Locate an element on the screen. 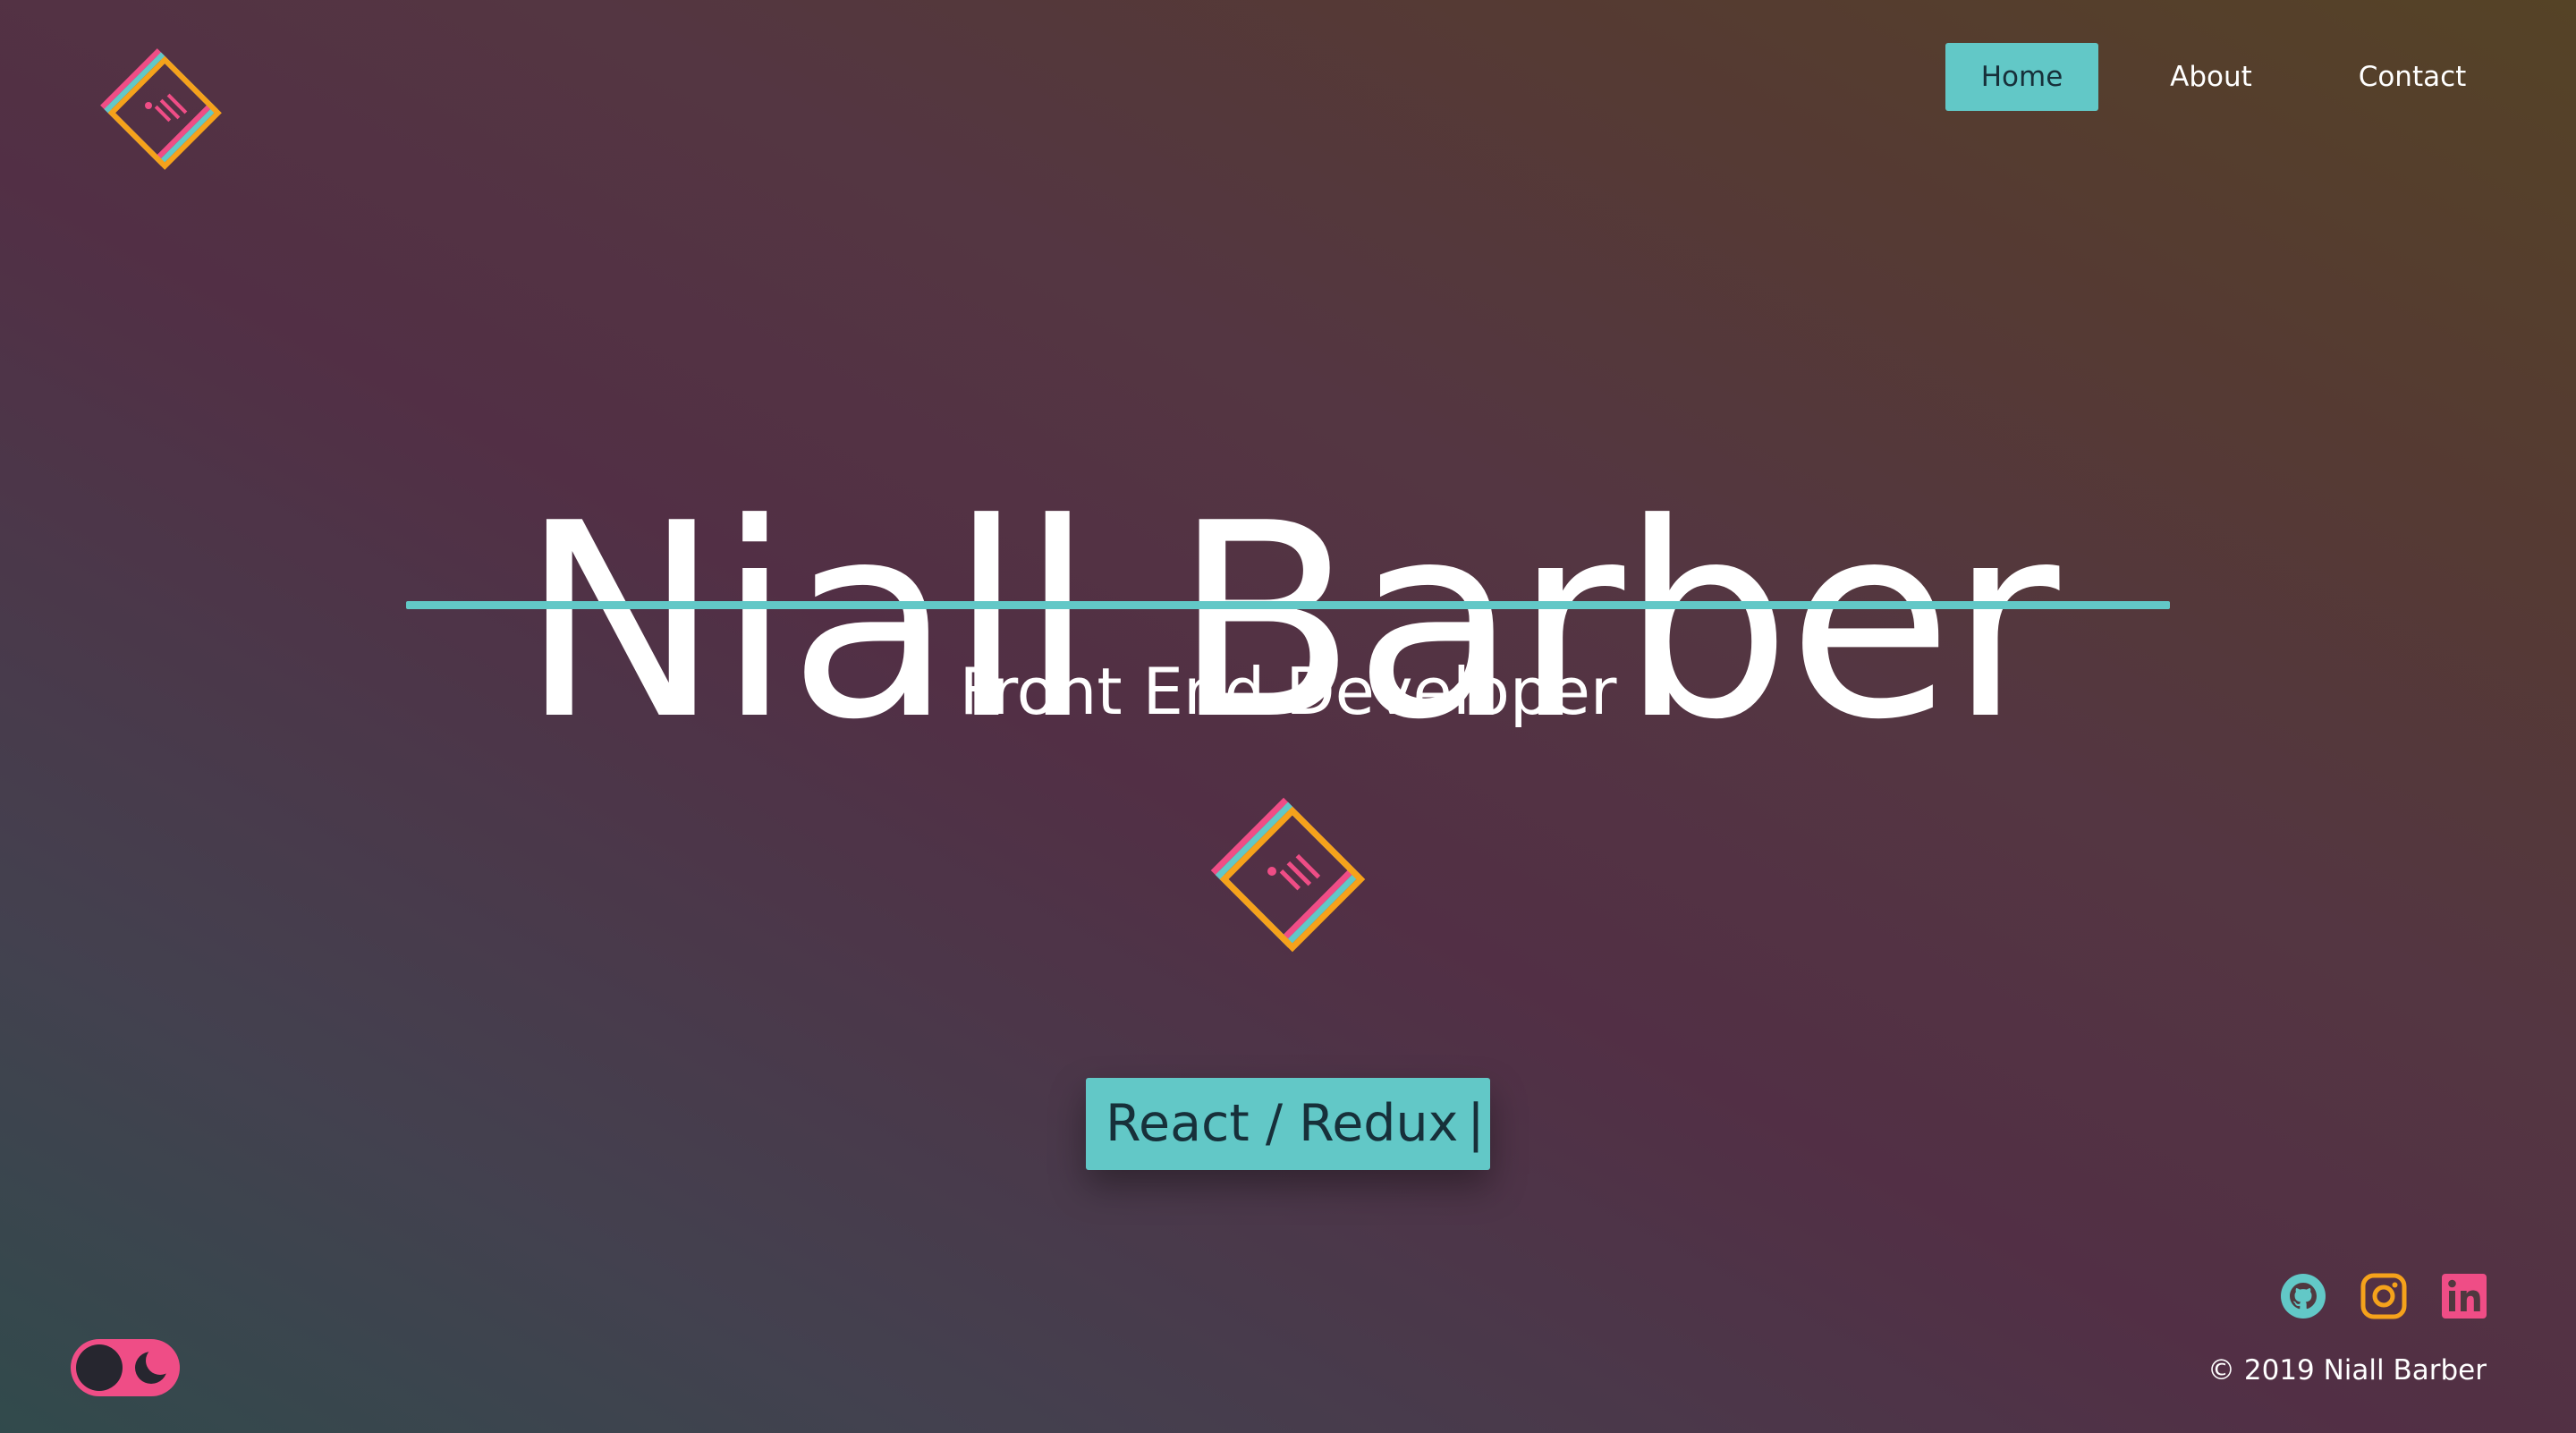  hero-underline is located at coordinates (1288, 605).